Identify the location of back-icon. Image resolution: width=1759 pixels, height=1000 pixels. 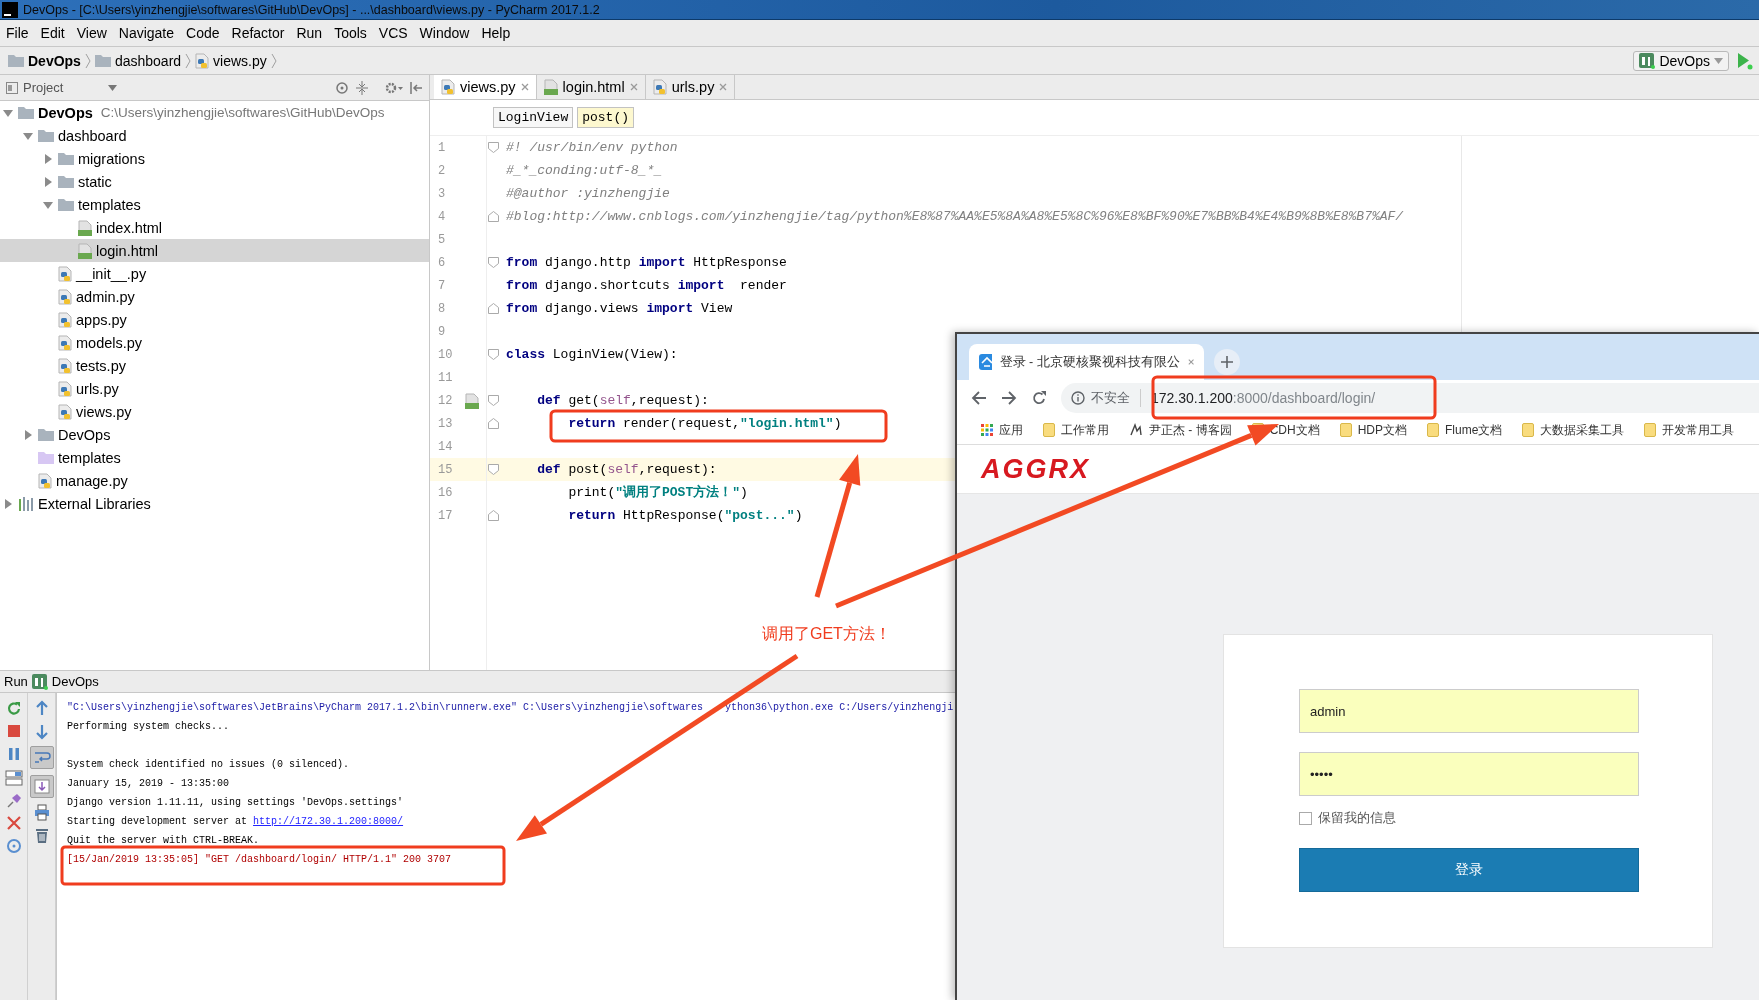
(979, 398).